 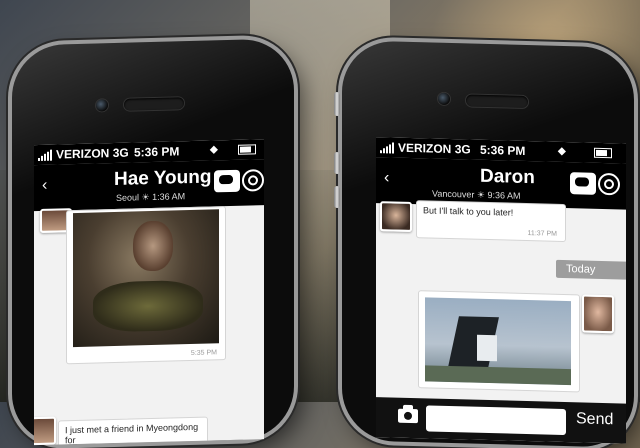 I want to click on message-input, so click(x=496, y=420).